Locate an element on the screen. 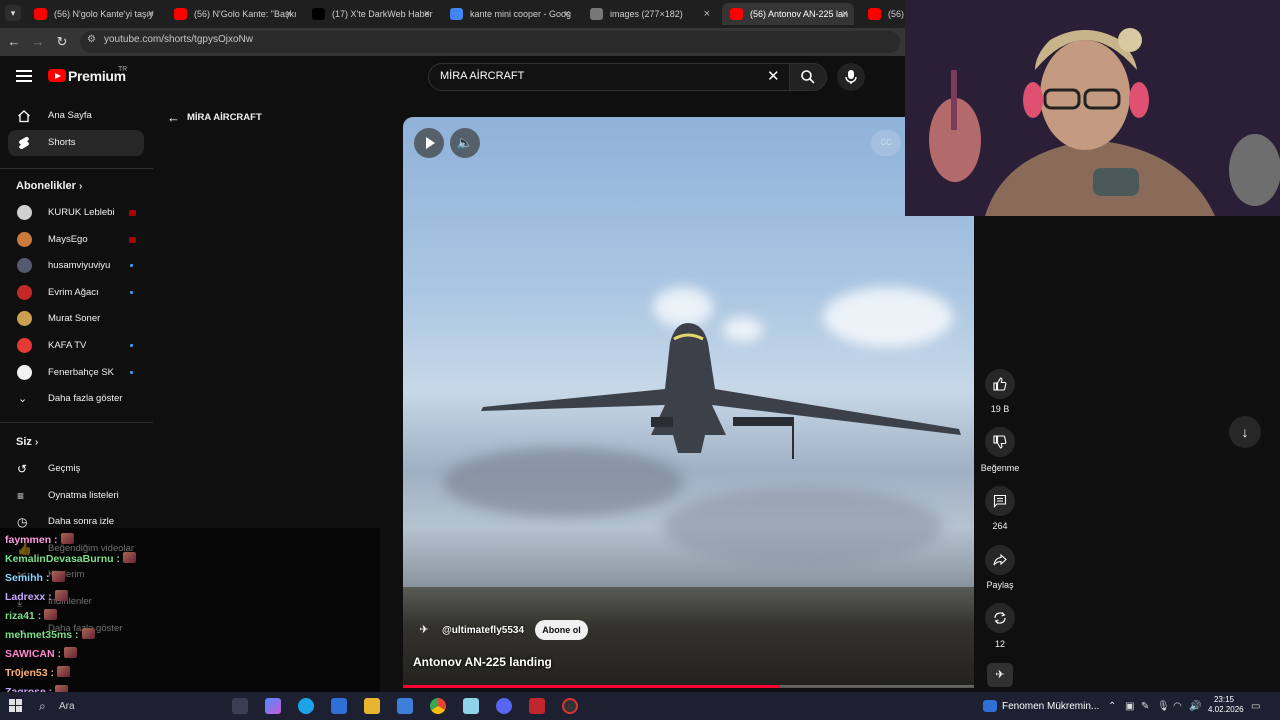  tab-search-button: ▾ is located at coordinates (13, 13).